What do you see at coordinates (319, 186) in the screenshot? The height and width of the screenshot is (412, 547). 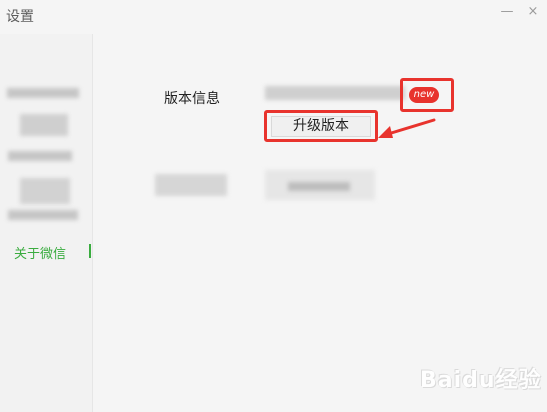 I see `blurred-button-text` at bounding box center [319, 186].